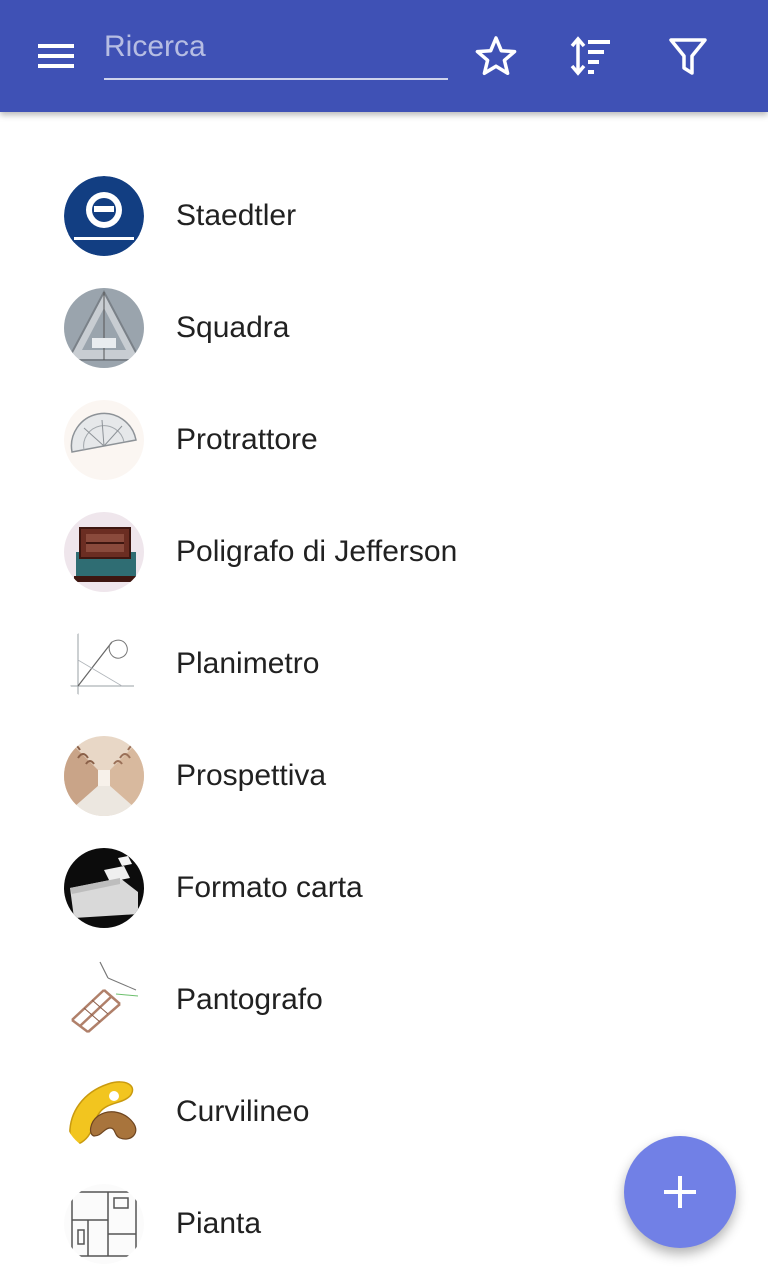 The image size is (768, 1280). Describe the element at coordinates (104, 1224) in the screenshot. I see `floor-plan-drawing` at that location.